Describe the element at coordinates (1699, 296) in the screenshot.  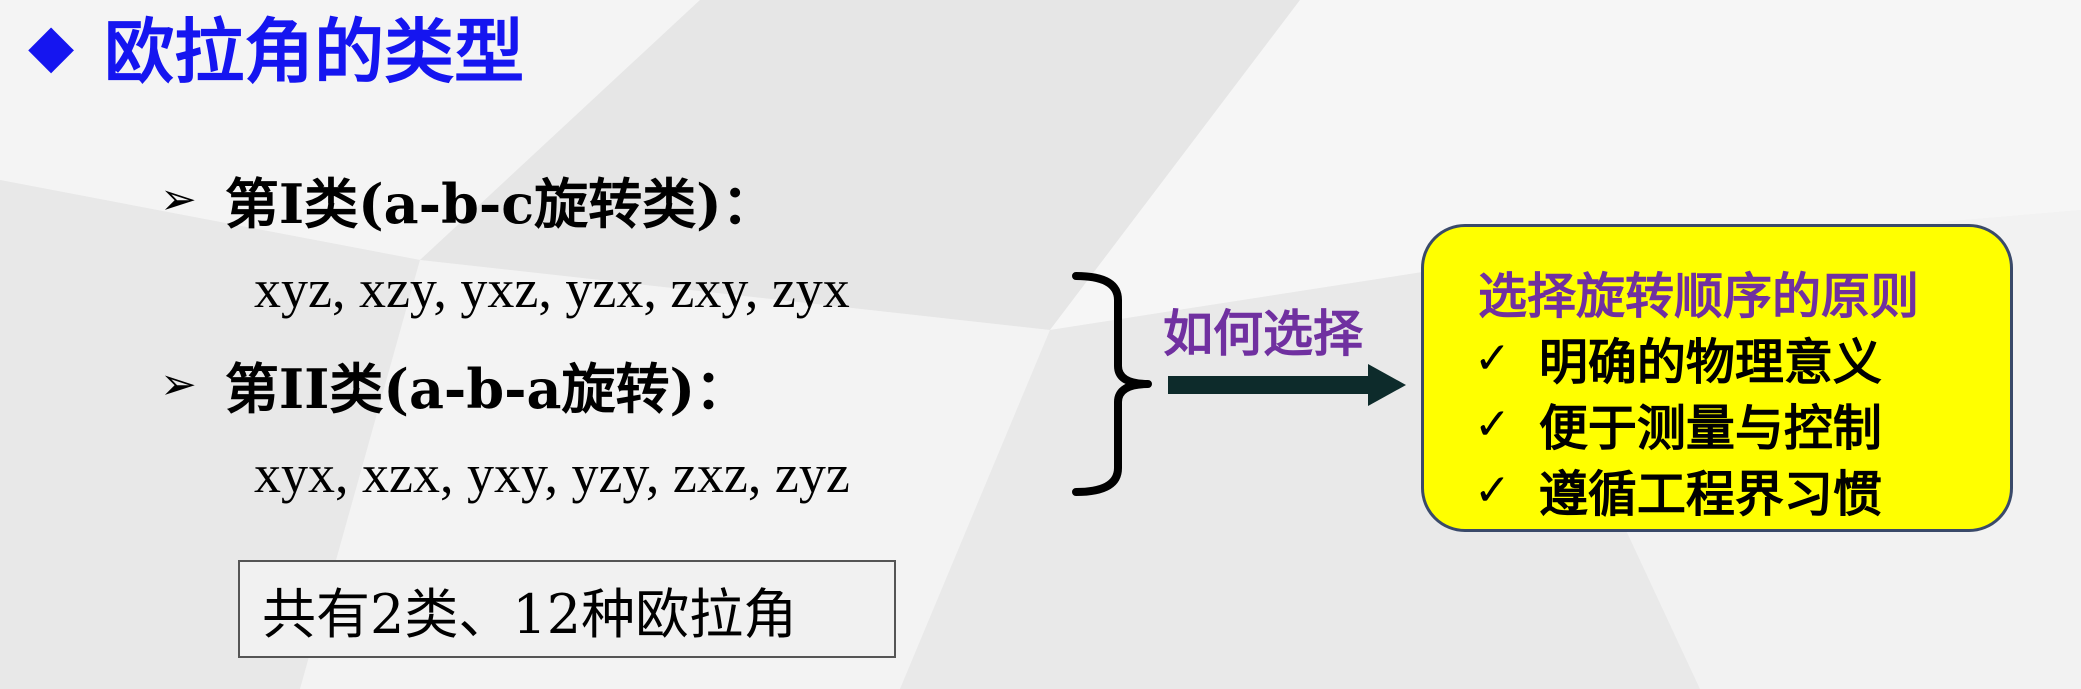
I see `principle-title: 选择旋转顺序的原则` at that location.